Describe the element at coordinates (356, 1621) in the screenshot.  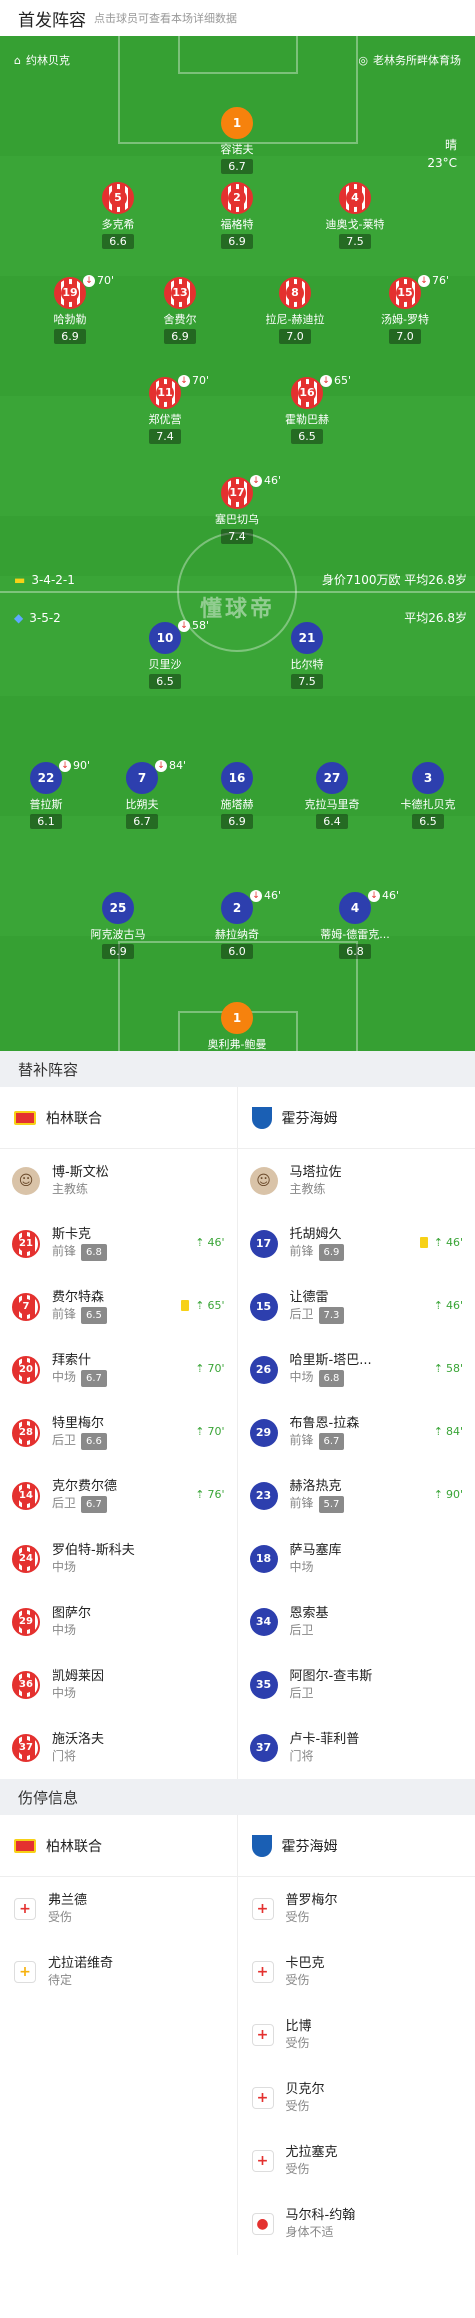
I see `sub-row: 34 恩索基 后卫` at that location.